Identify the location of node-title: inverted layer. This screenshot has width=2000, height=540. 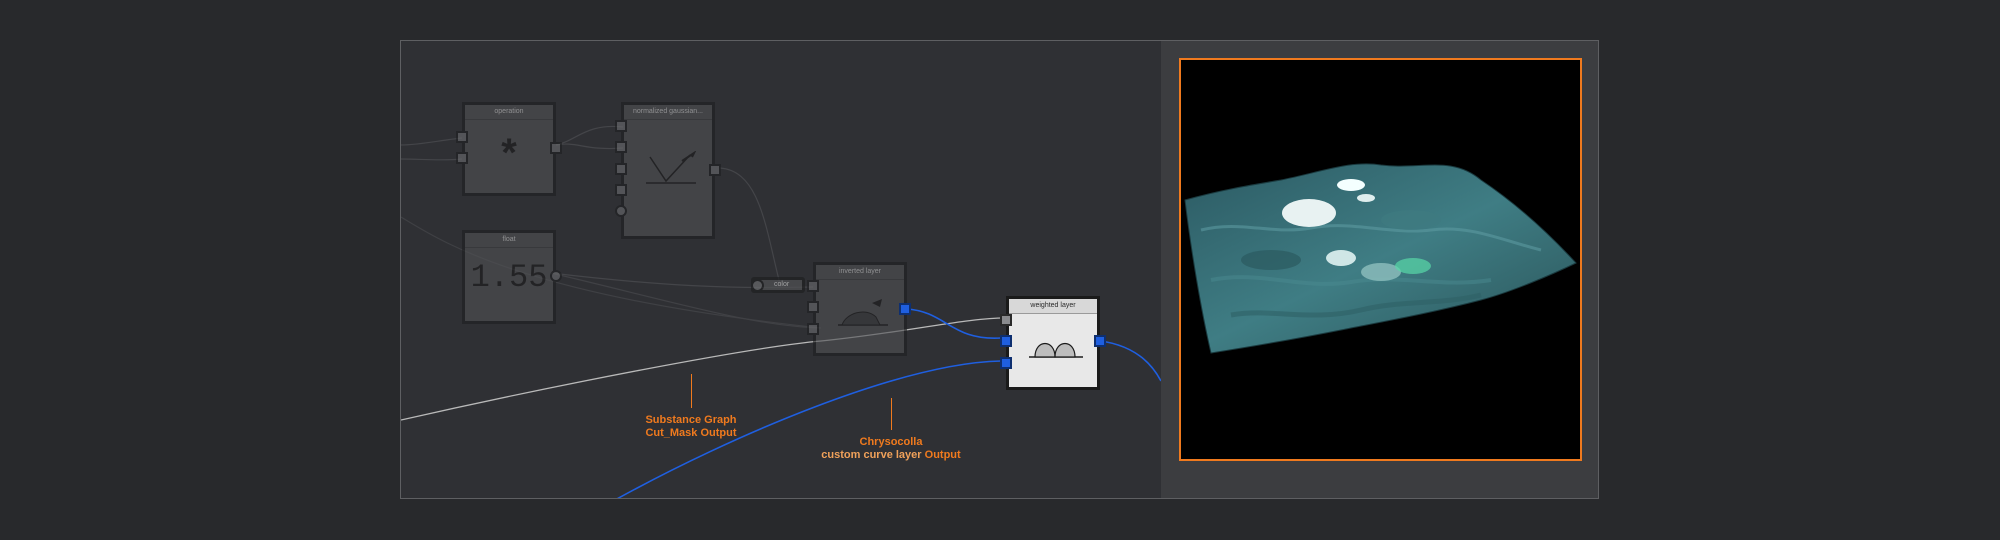
(860, 272).